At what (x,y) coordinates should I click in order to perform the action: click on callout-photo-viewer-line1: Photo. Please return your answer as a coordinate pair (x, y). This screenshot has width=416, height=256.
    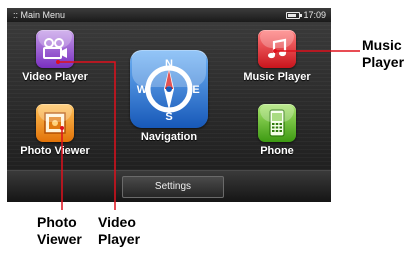
    Looking at the image, I should click on (57, 222).